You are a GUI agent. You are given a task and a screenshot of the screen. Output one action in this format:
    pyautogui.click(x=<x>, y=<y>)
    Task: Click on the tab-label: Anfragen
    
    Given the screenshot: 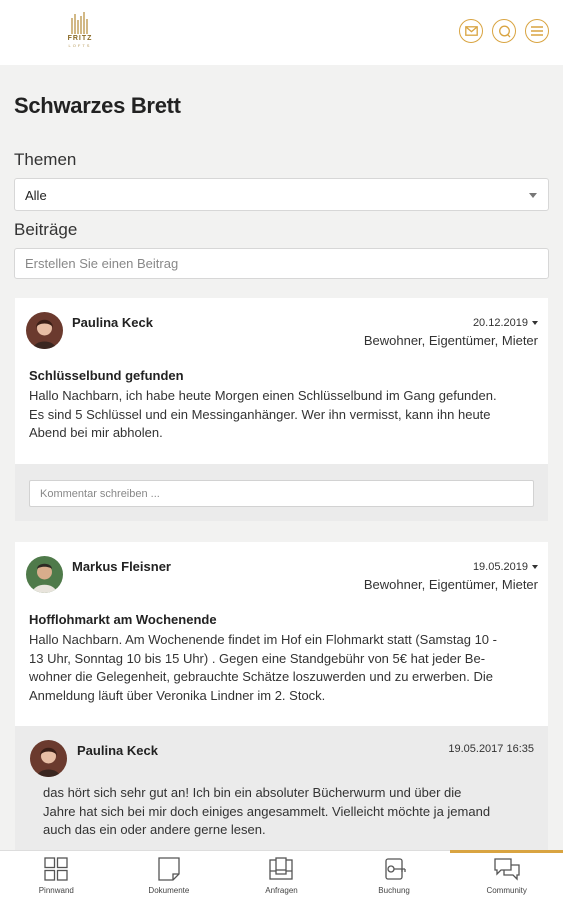 What is the action you would take?
    pyautogui.click(x=281, y=890)
    